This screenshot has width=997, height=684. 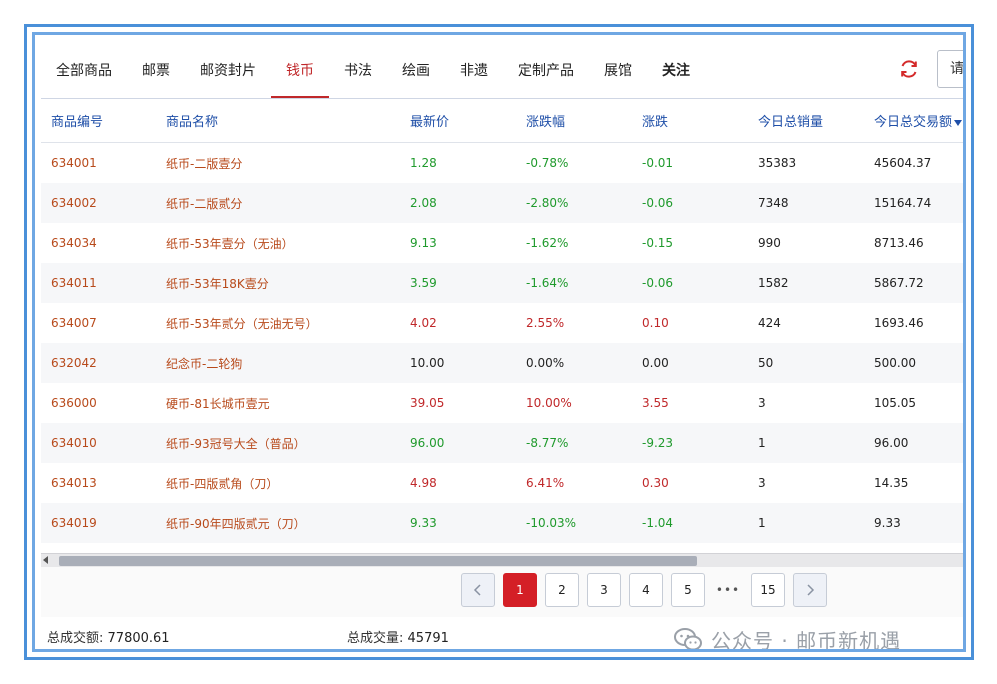 What do you see at coordinates (913, 120) in the screenshot?
I see `header-today-amount: 今日总交易额` at bounding box center [913, 120].